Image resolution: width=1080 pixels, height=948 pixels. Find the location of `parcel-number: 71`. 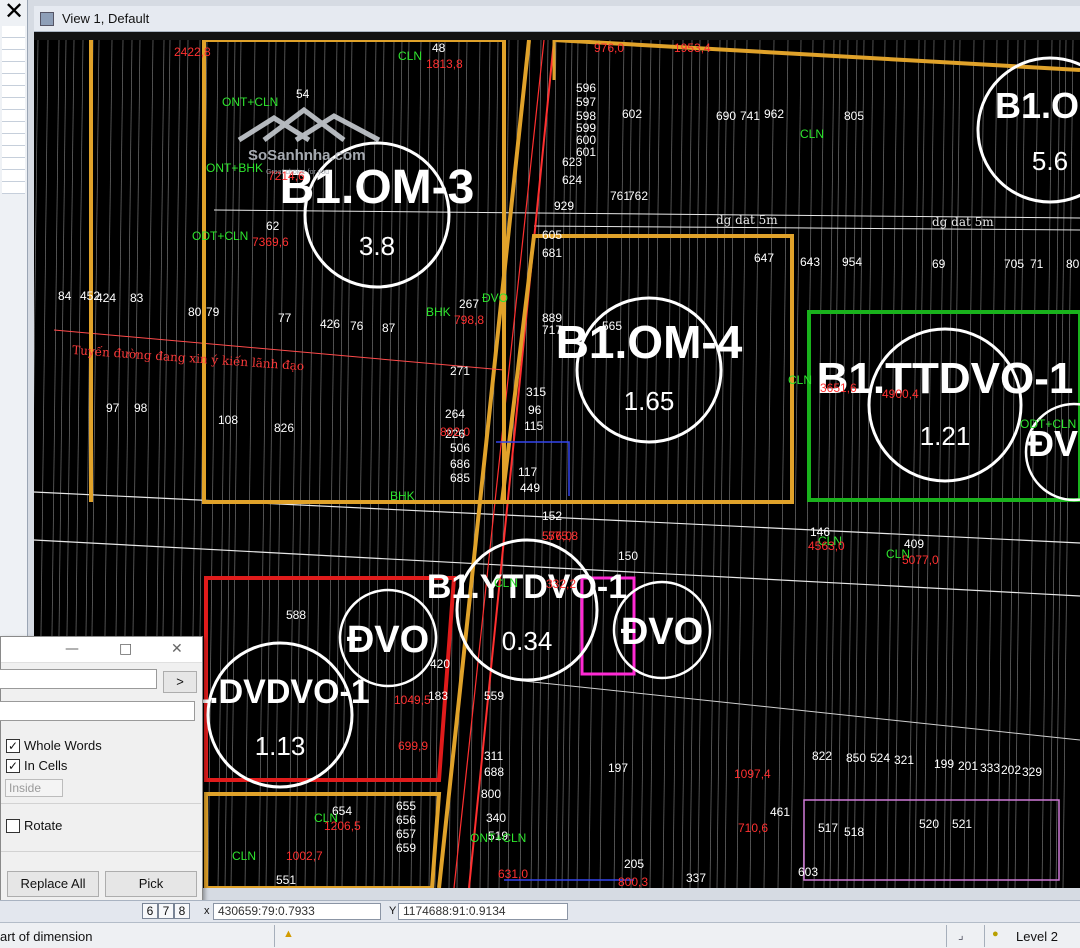

parcel-number: 71 is located at coordinates (1037, 264).